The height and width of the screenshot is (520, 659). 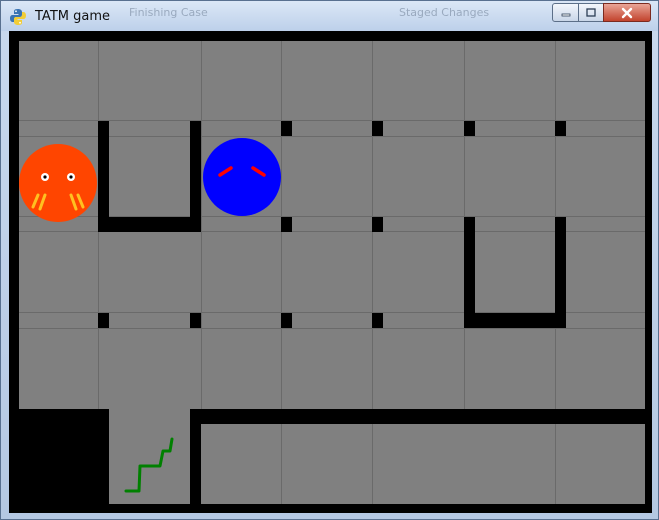 I want to click on devil-enemy-sprite, so click(x=58, y=183).